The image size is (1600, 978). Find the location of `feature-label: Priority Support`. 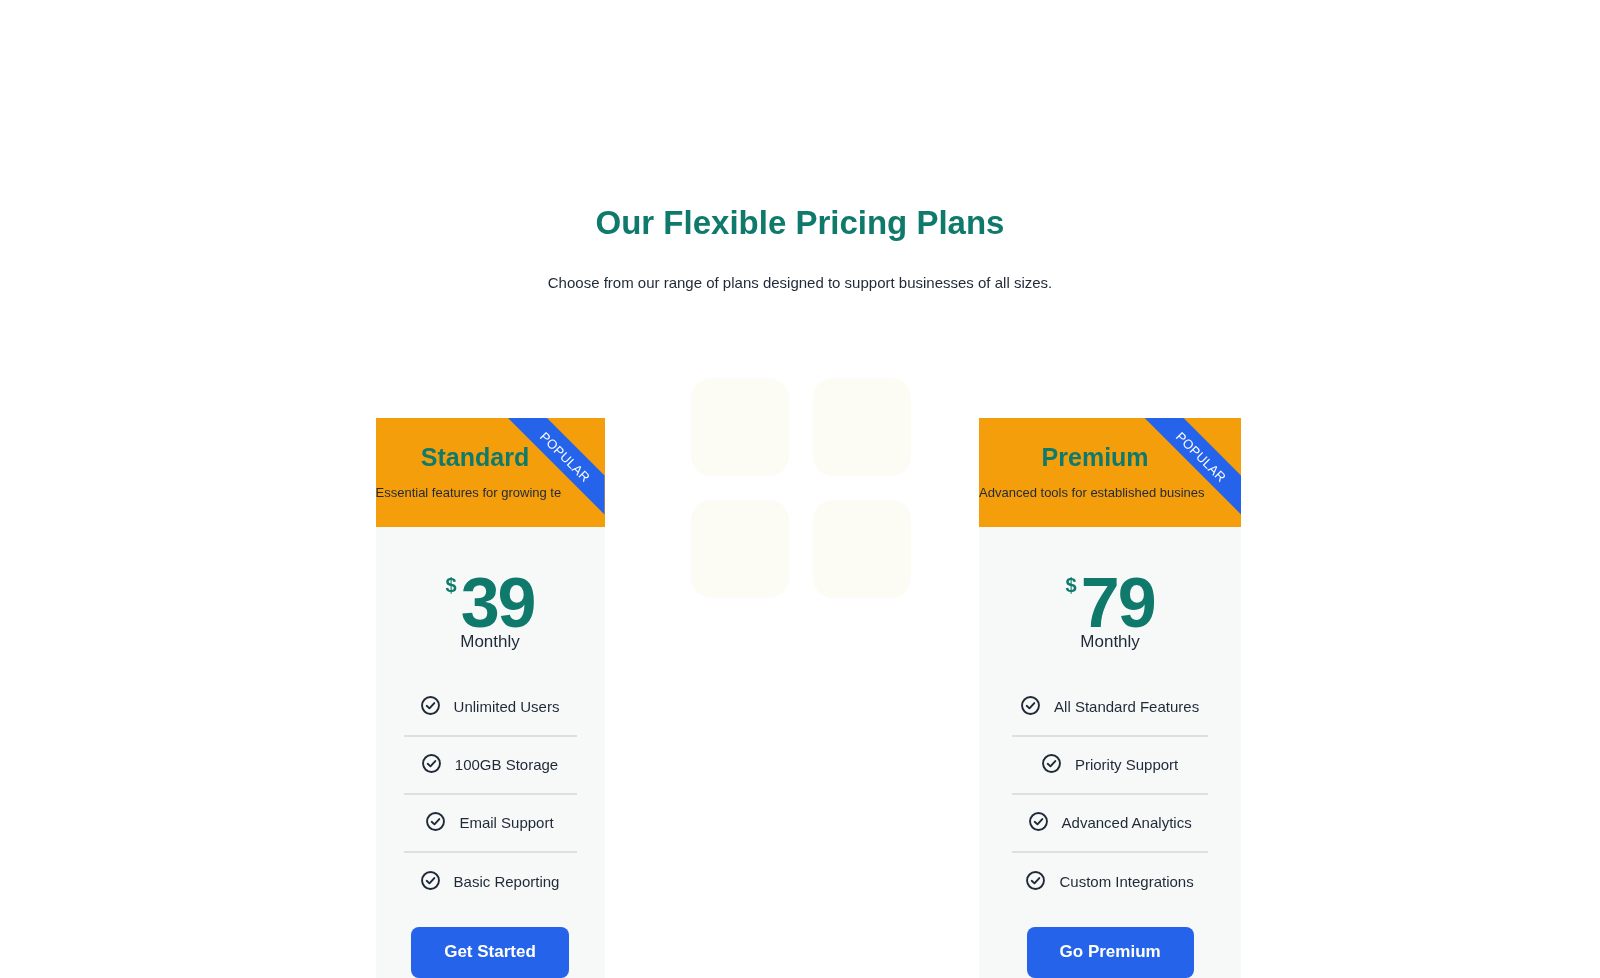

feature-label: Priority Support is located at coordinates (1126, 764).